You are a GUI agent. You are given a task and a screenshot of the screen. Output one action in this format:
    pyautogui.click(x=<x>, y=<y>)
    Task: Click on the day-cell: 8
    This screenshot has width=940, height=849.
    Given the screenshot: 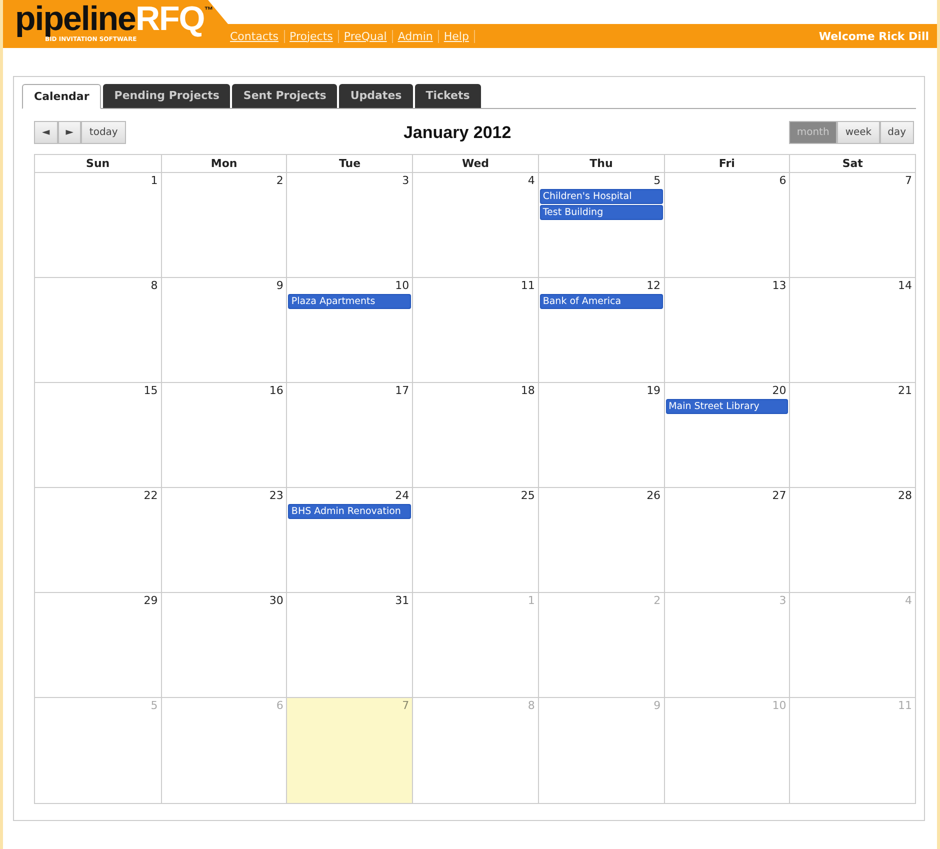 What is the action you would take?
    pyautogui.click(x=98, y=330)
    